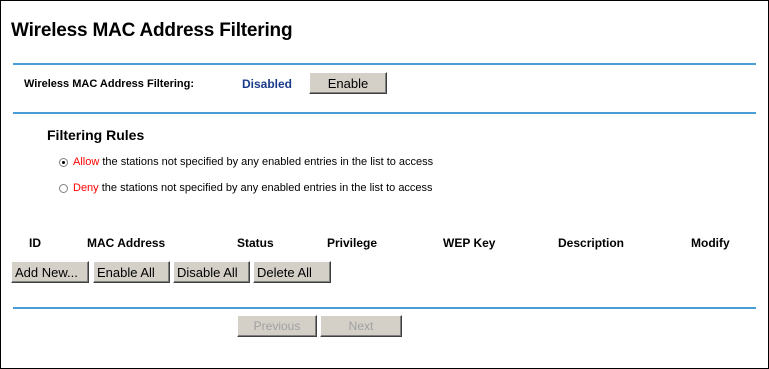  I want to click on deny-keyword: Deny, so click(86, 188).